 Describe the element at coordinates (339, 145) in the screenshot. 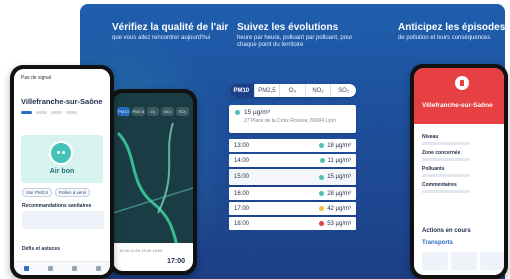

I see `hour-value-text: 18 µg/m³` at that location.